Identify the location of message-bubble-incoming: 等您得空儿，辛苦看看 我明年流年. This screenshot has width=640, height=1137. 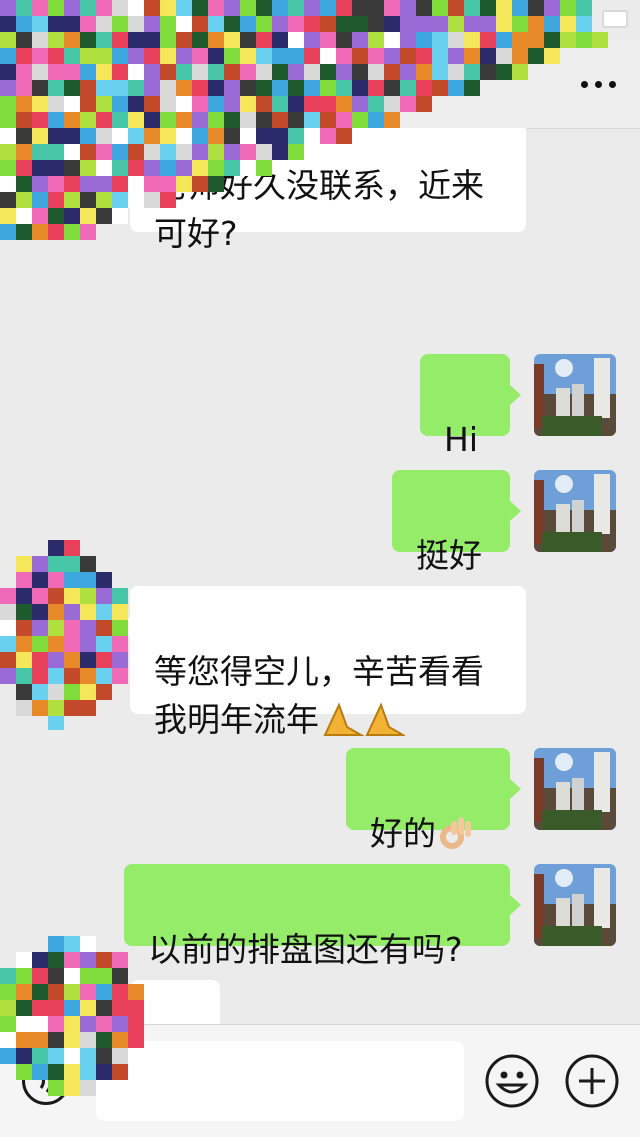
(328, 662).